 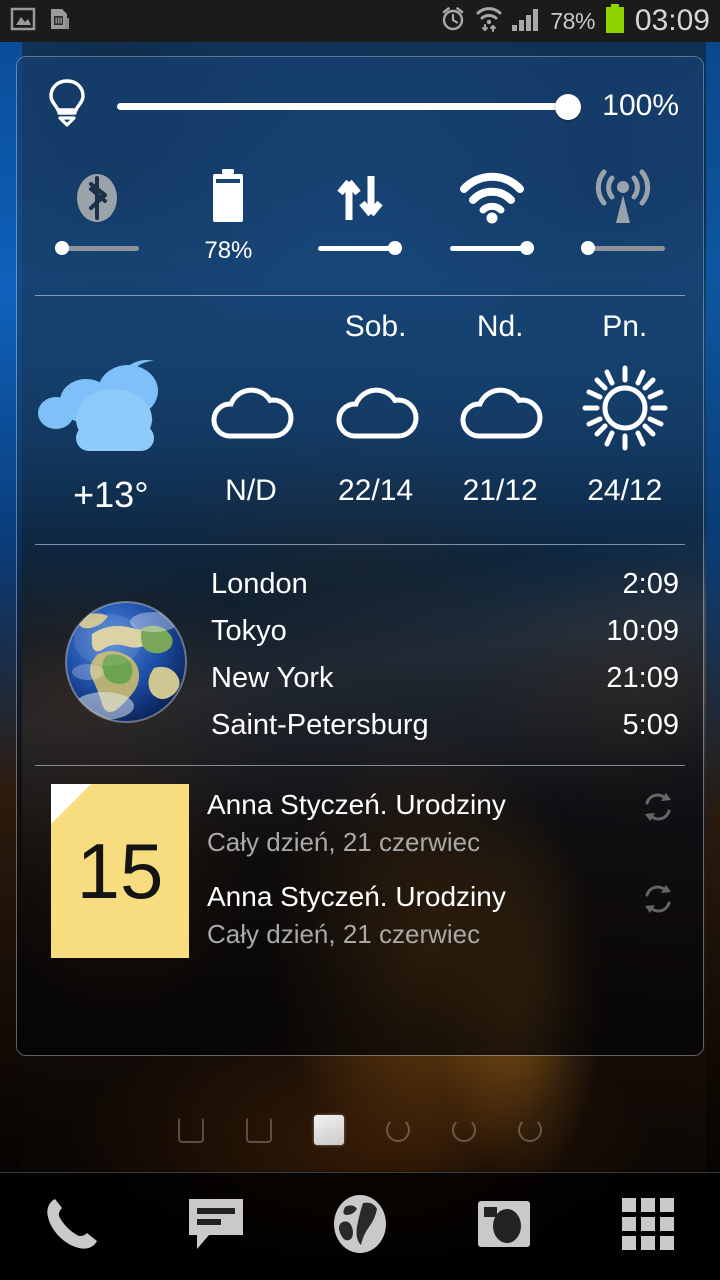 What do you see at coordinates (228, 198) in the screenshot?
I see `battery-icon` at bounding box center [228, 198].